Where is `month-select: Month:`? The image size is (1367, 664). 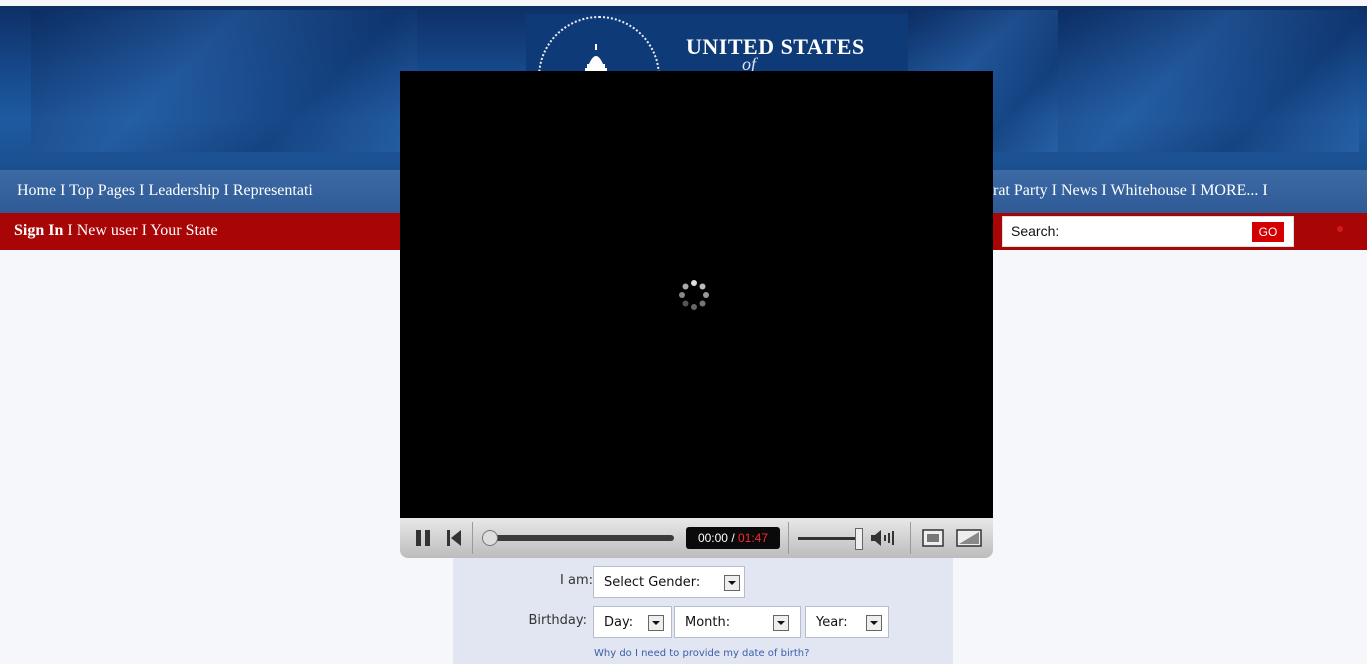 month-select: Month: is located at coordinates (737, 622).